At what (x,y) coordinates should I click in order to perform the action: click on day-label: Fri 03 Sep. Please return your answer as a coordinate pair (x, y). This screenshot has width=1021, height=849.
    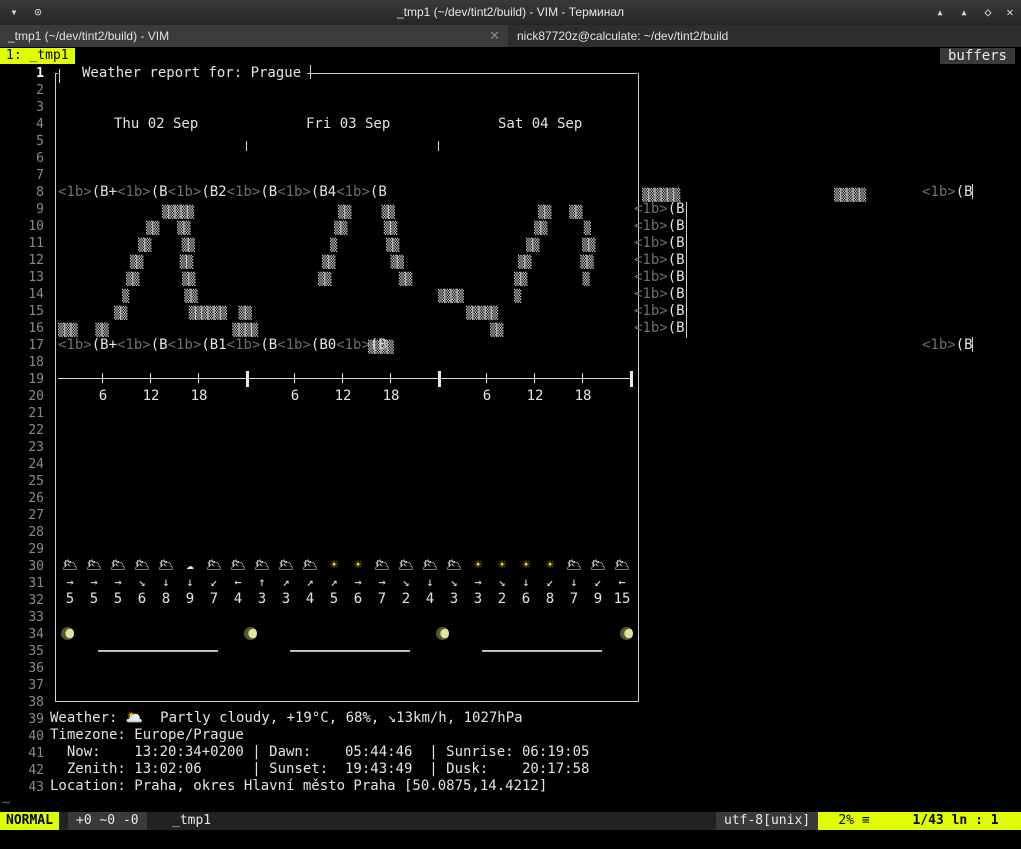
    Looking at the image, I should click on (348, 124).